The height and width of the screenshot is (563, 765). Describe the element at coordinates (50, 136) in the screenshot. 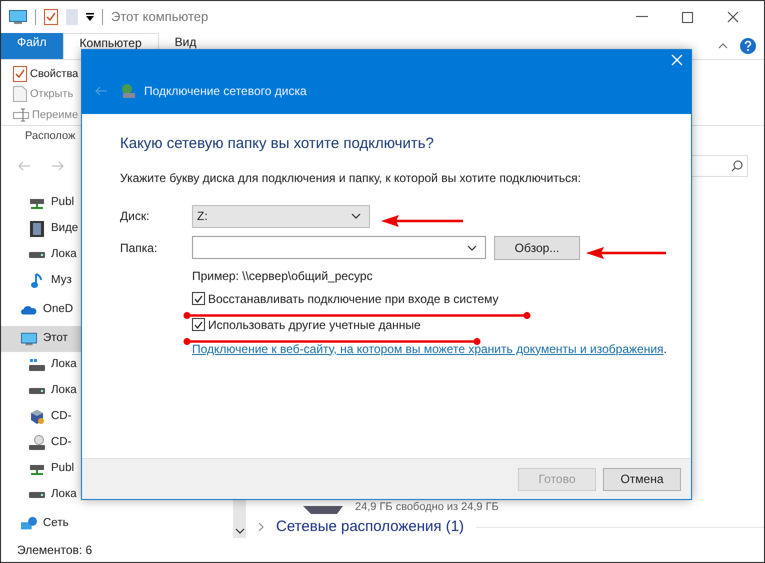

I see `ribbon-group-label: Располож` at that location.